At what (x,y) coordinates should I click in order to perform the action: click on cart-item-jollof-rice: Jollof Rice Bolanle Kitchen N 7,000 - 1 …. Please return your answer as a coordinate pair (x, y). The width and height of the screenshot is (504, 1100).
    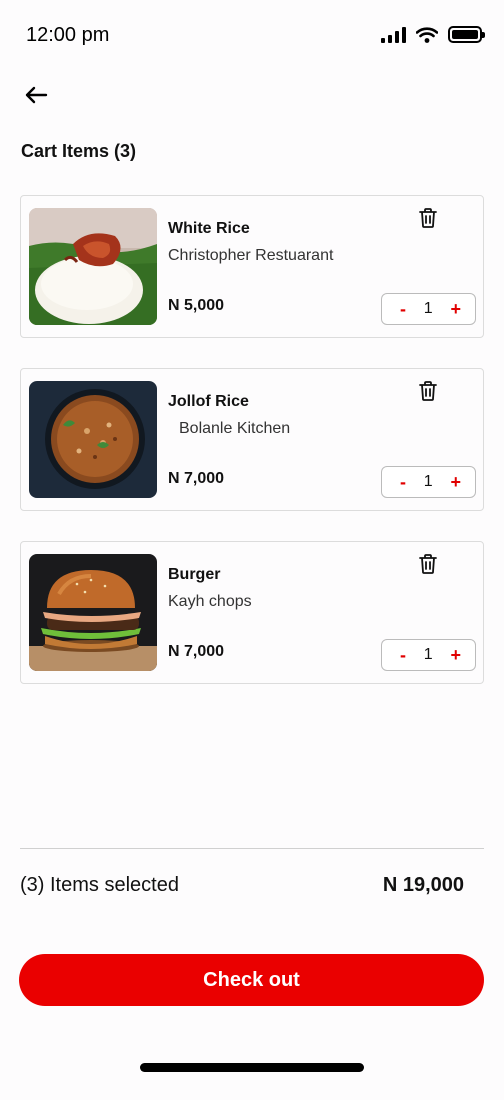
    Looking at the image, I should click on (252, 439).